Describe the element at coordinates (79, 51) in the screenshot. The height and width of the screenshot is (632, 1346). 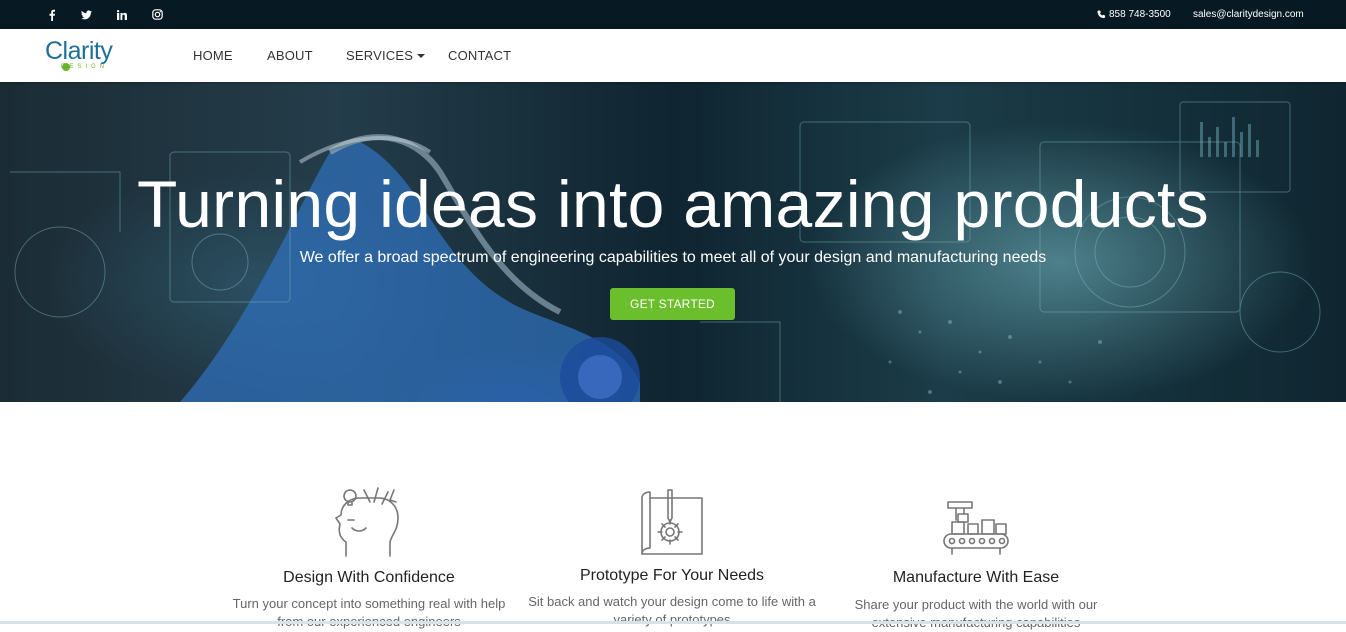
I see `logo-wordmark: Clarity` at that location.